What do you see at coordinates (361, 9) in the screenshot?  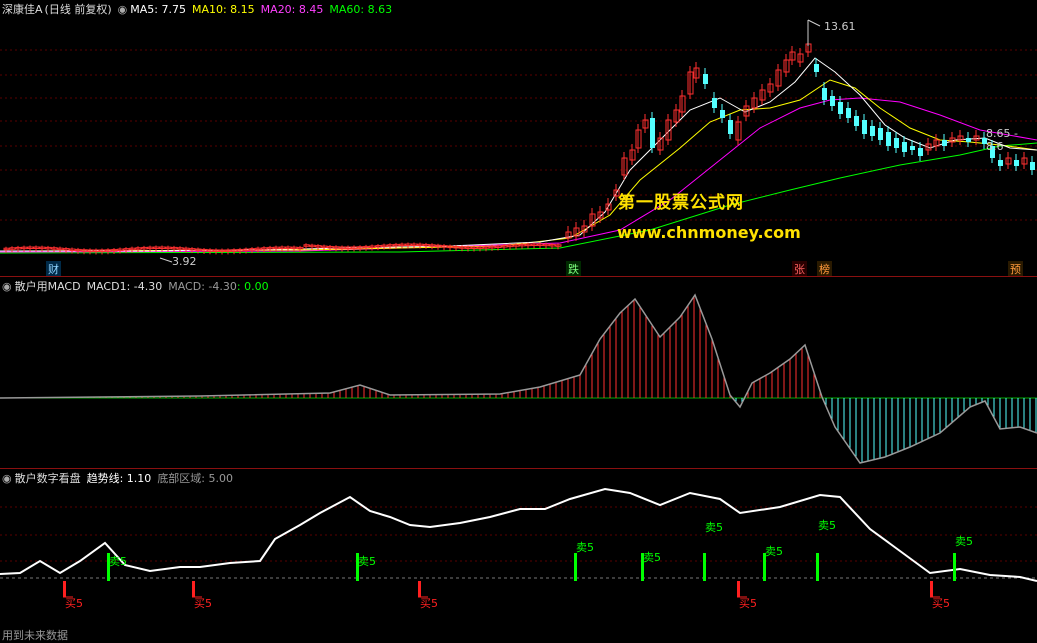 I see `ma60-value: MA60: 8.63` at bounding box center [361, 9].